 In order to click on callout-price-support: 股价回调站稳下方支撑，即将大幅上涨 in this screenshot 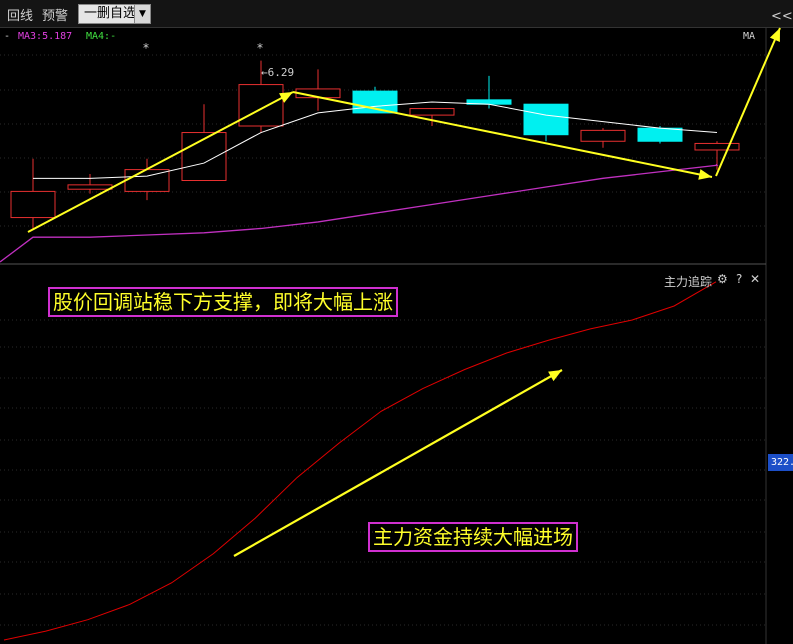, I will do `click(223, 302)`.